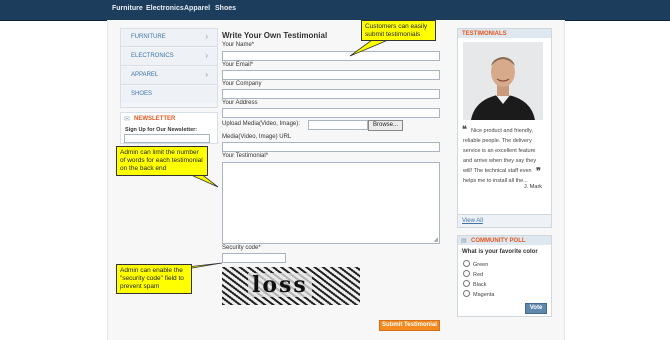 The width and height of the screenshot is (670, 340). I want to click on testimonials-title: TESTIMONIALS, so click(484, 34).